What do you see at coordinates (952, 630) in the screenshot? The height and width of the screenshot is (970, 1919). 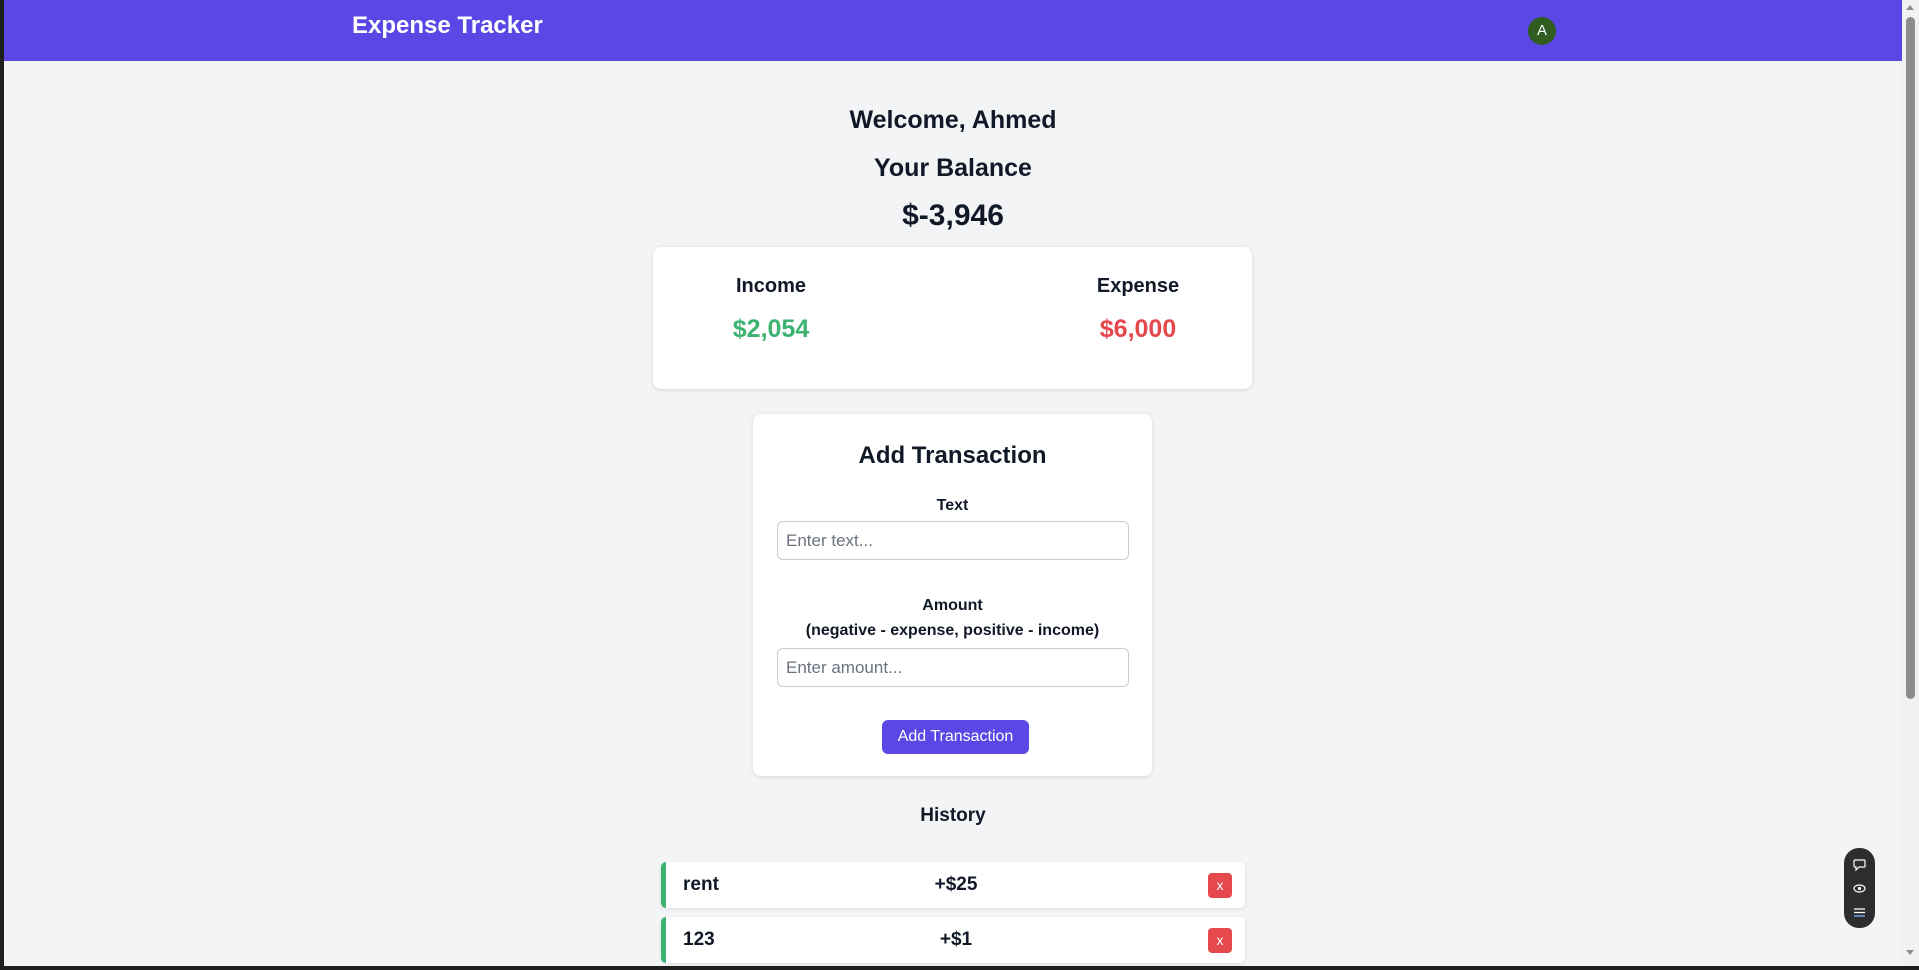 I see `amount-hint: (negative - expense, positive - income)` at bounding box center [952, 630].